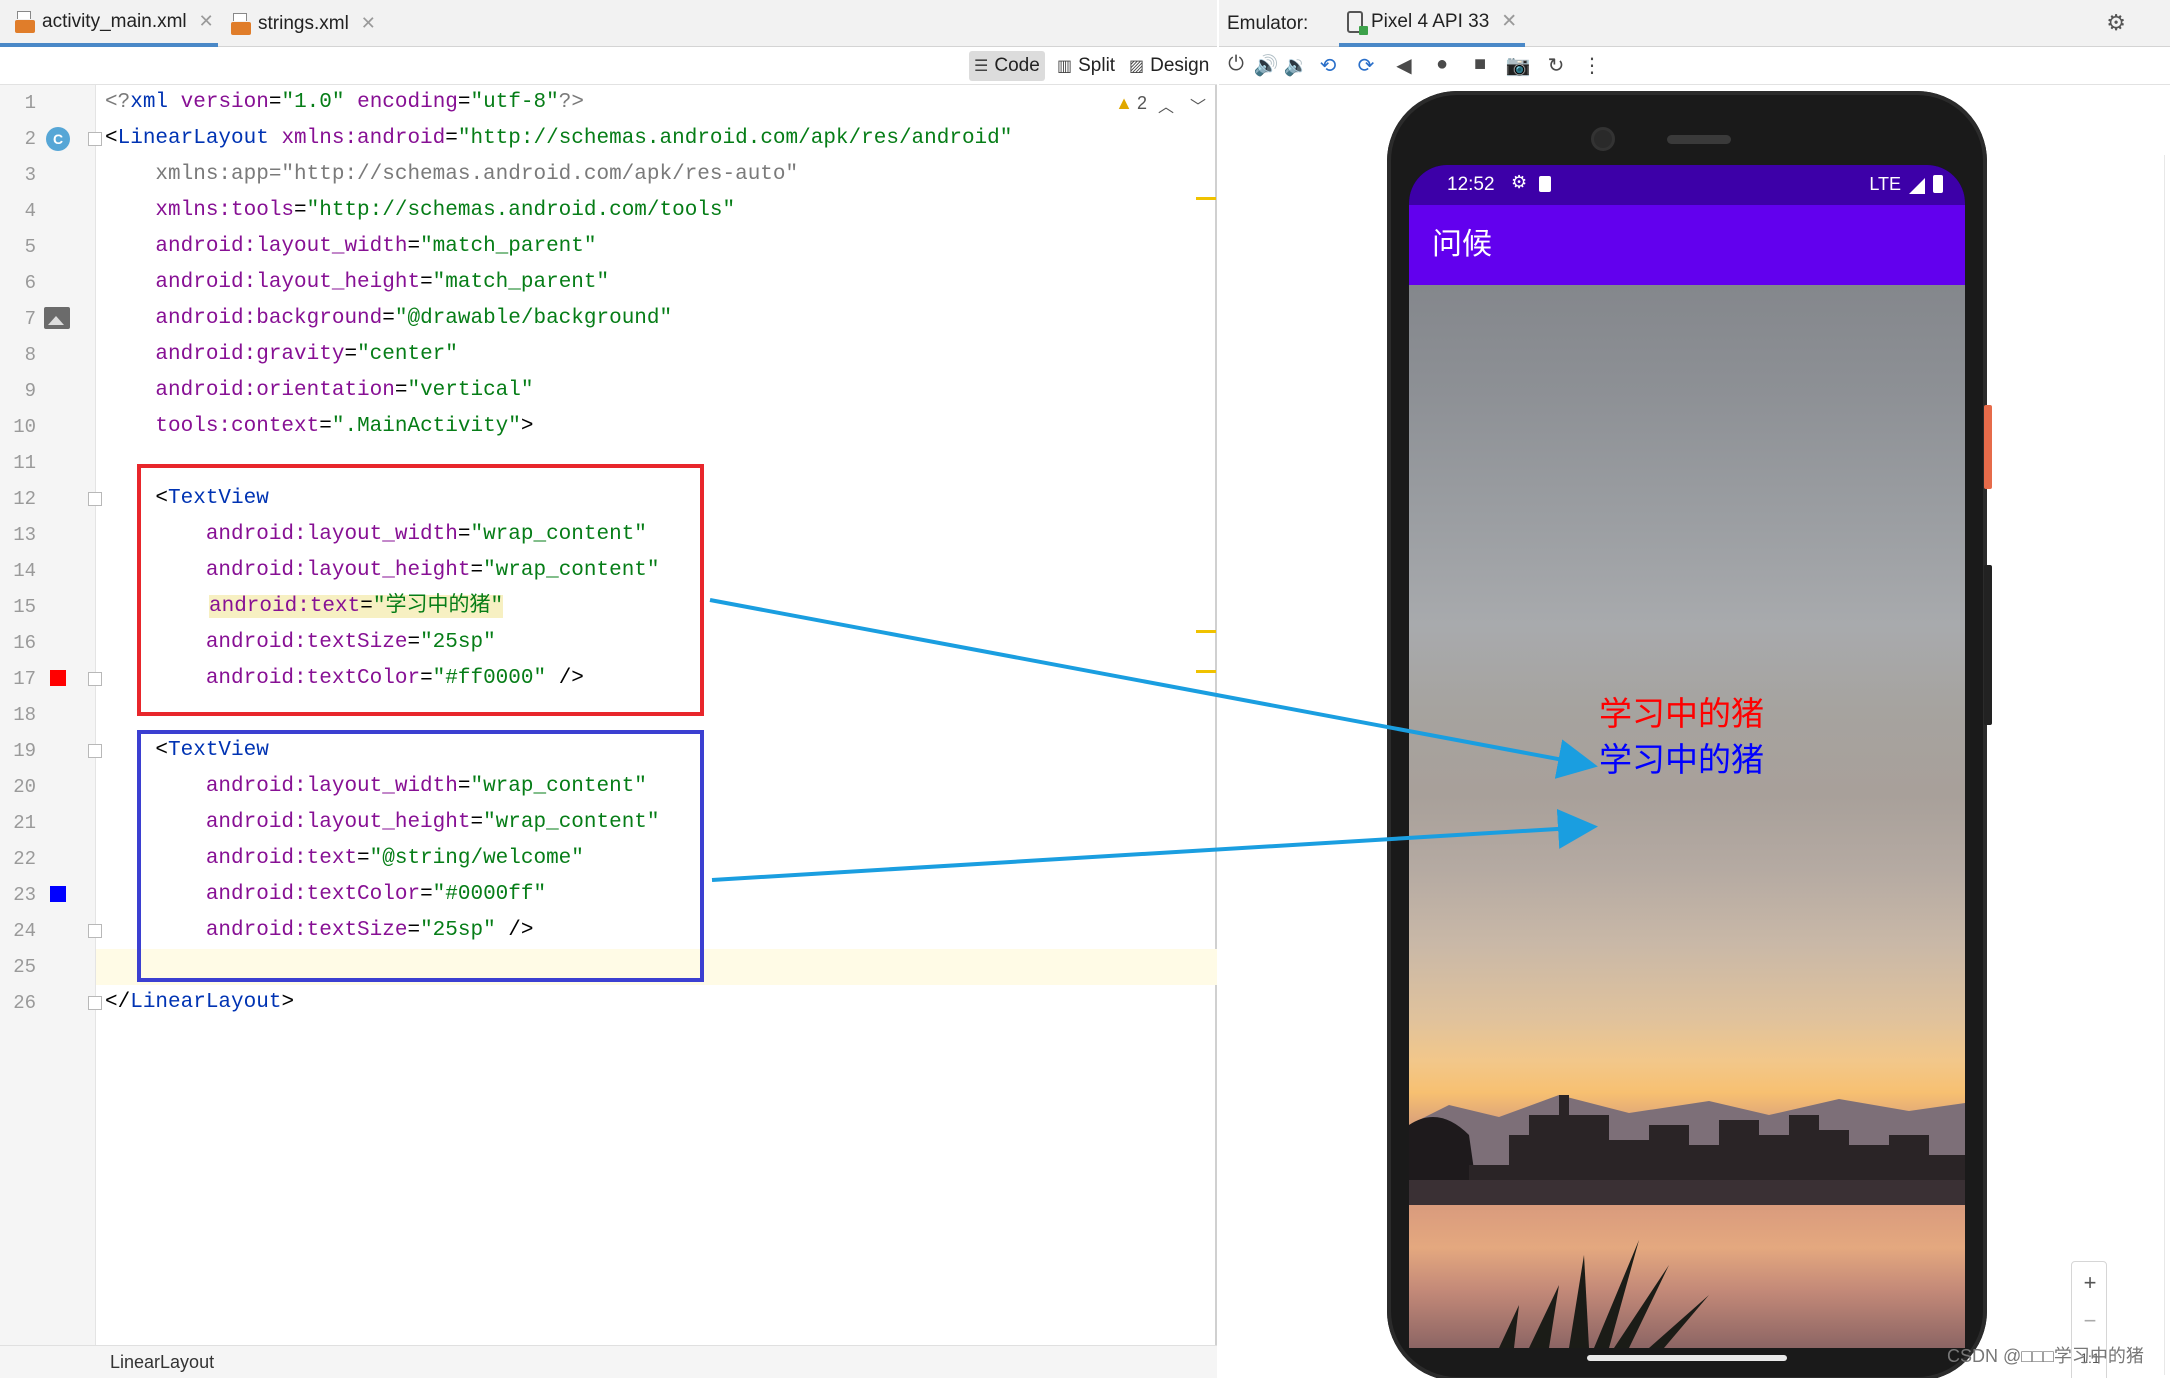 The width and height of the screenshot is (2170, 1378). Describe the element at coordinates (24, 787) in the screenshot. I see `line-number: 20` at that location.